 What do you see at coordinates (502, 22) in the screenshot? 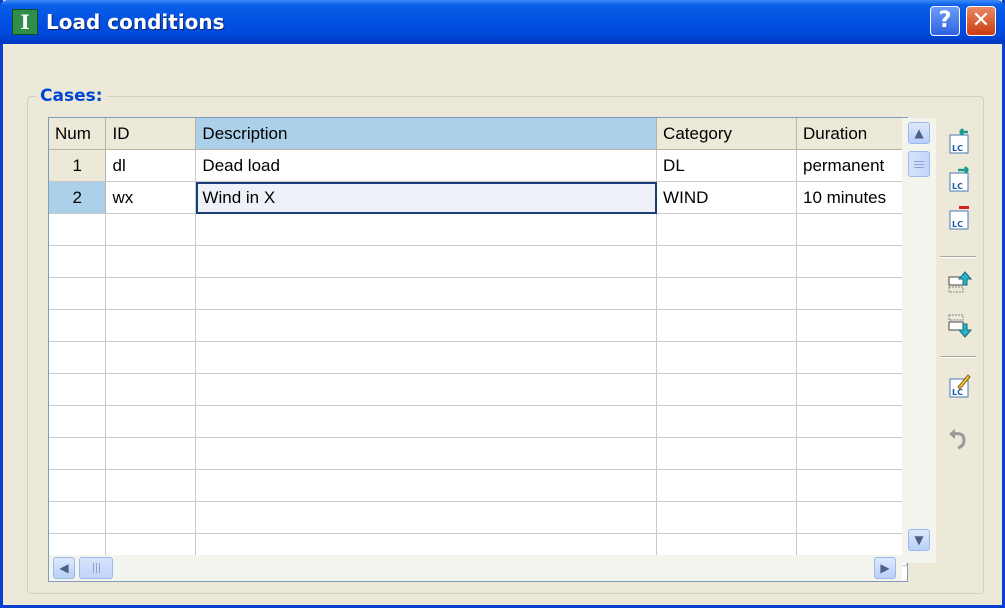
I see `title-bar: I Load conditions ? ✕` at bounding box center [502, 22].